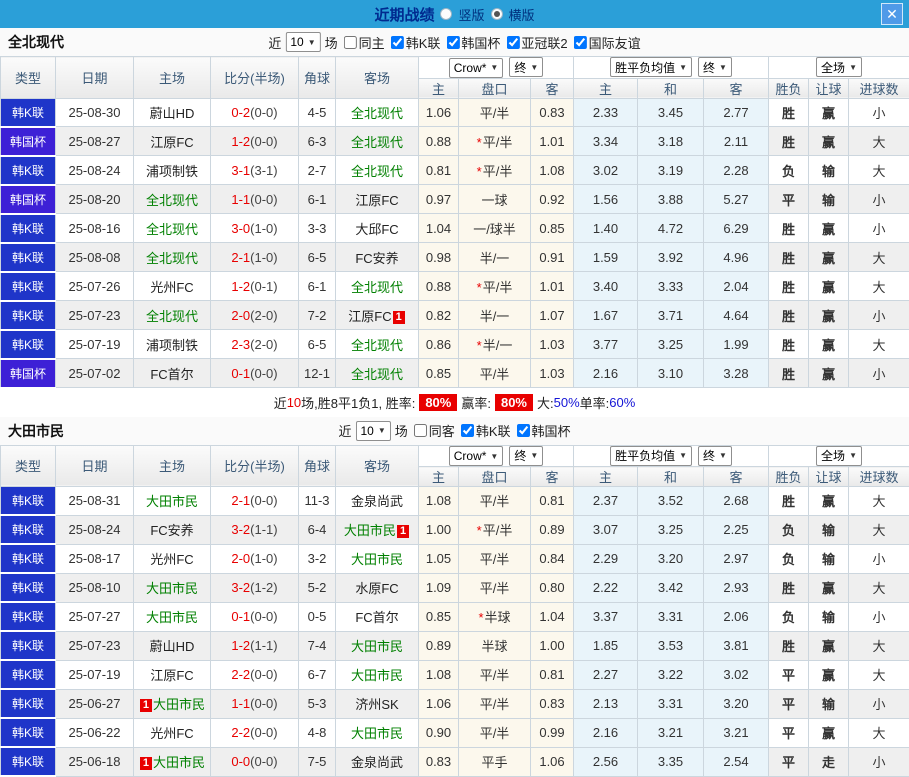 The image size is (909, 777). I want to click on sub-column-header: 和, so click(671, 477).